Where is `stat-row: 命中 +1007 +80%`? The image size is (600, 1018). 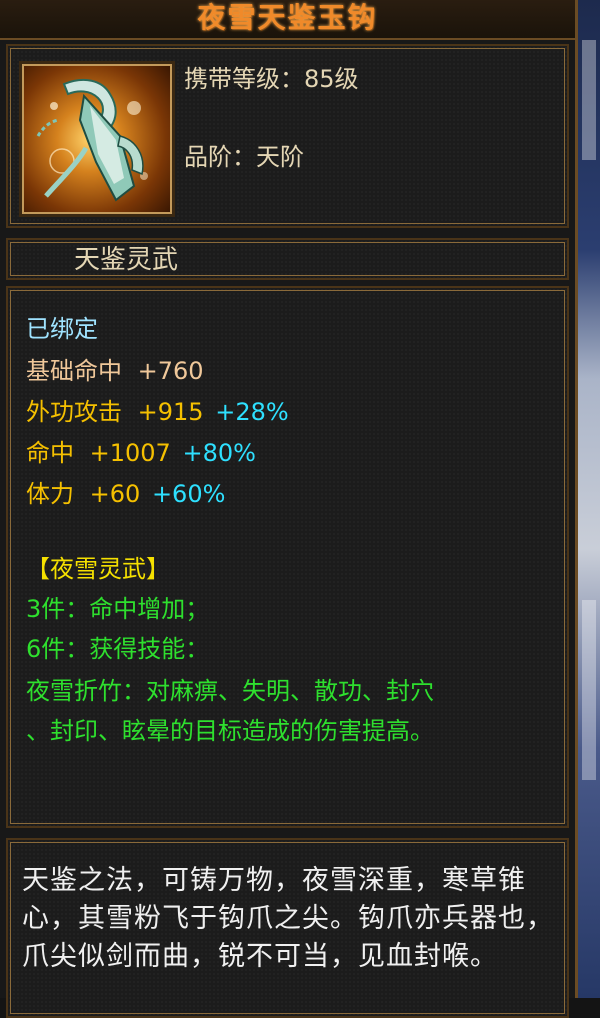
stat-row: 命中 +1007 +80% is located at coordinates (141, 453).